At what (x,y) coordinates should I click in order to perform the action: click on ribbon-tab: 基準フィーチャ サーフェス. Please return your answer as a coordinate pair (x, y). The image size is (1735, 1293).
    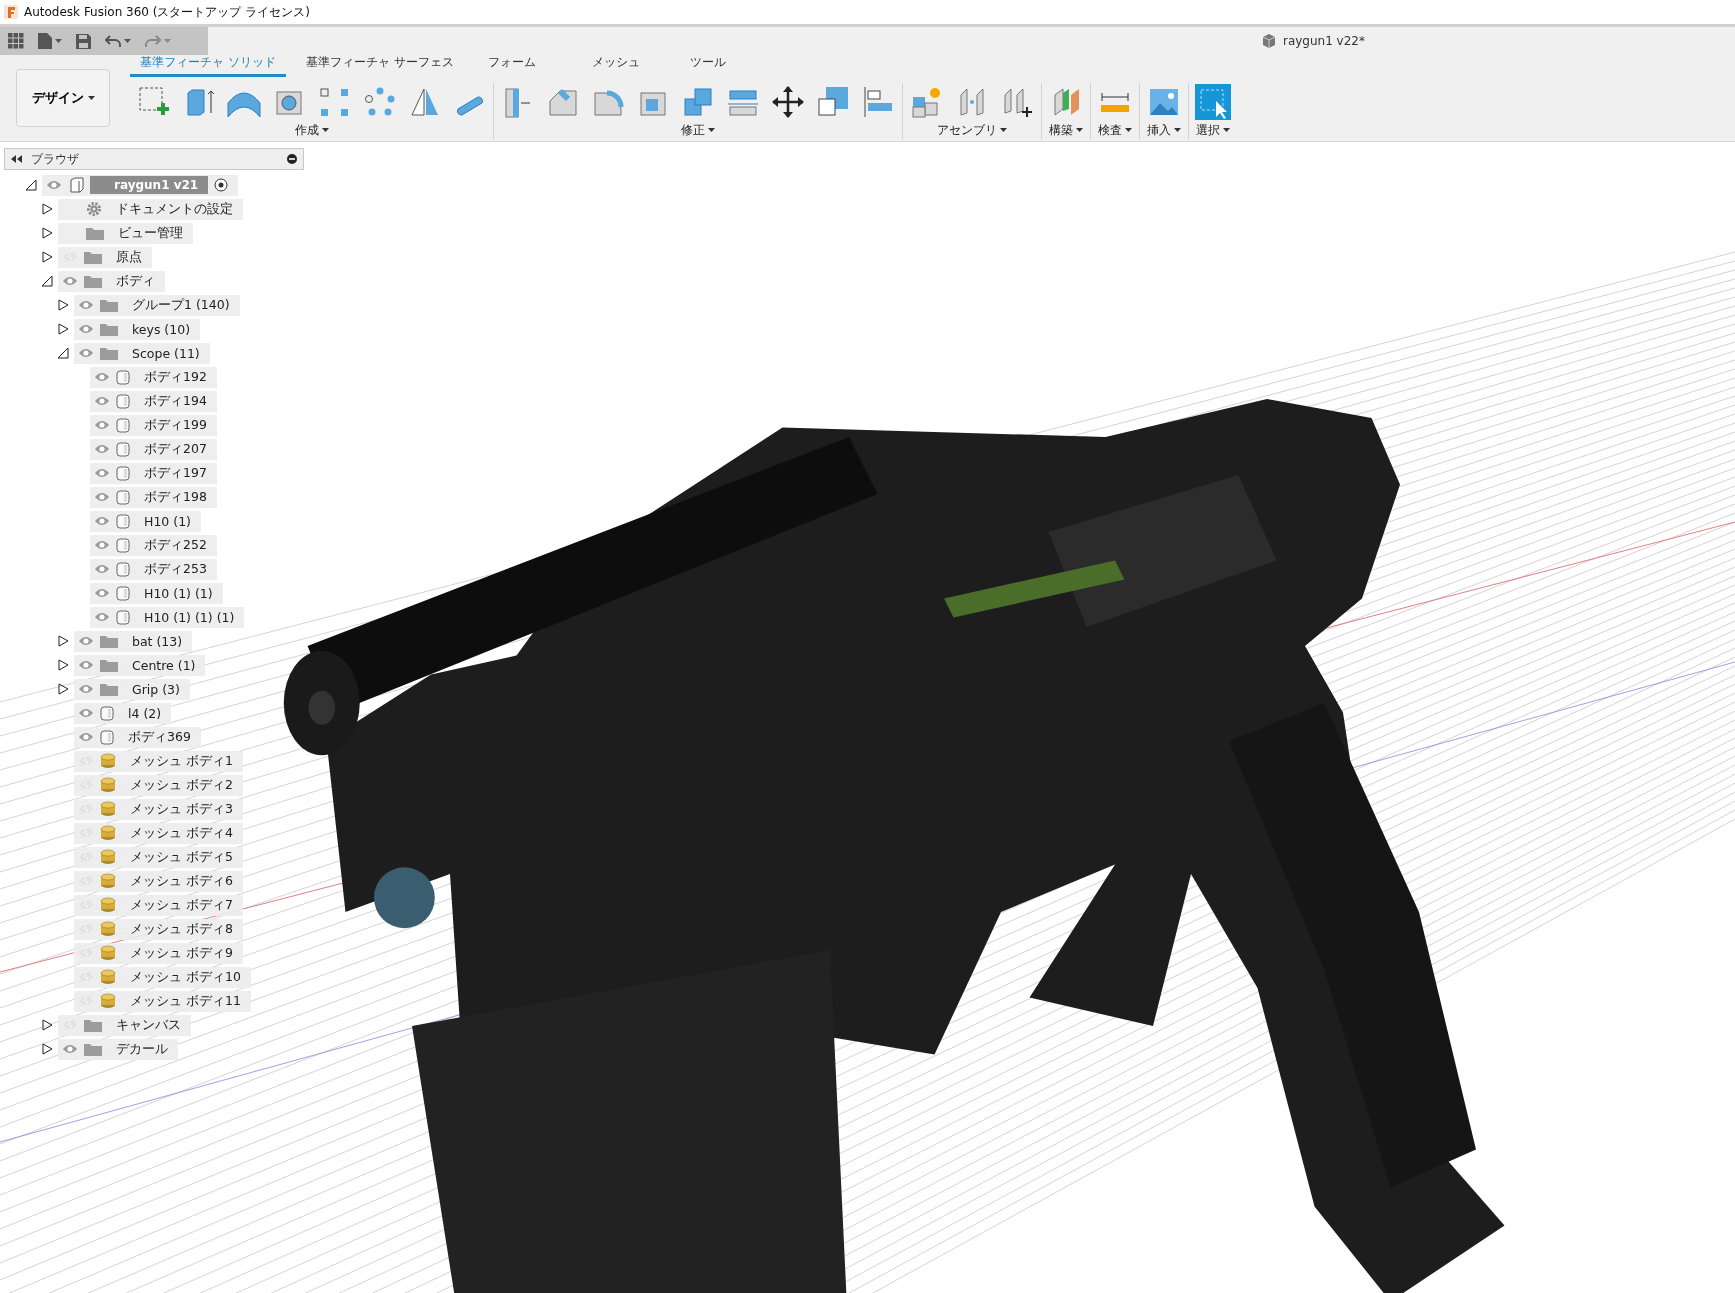
    Looking at the image, I should click on (379, 65).